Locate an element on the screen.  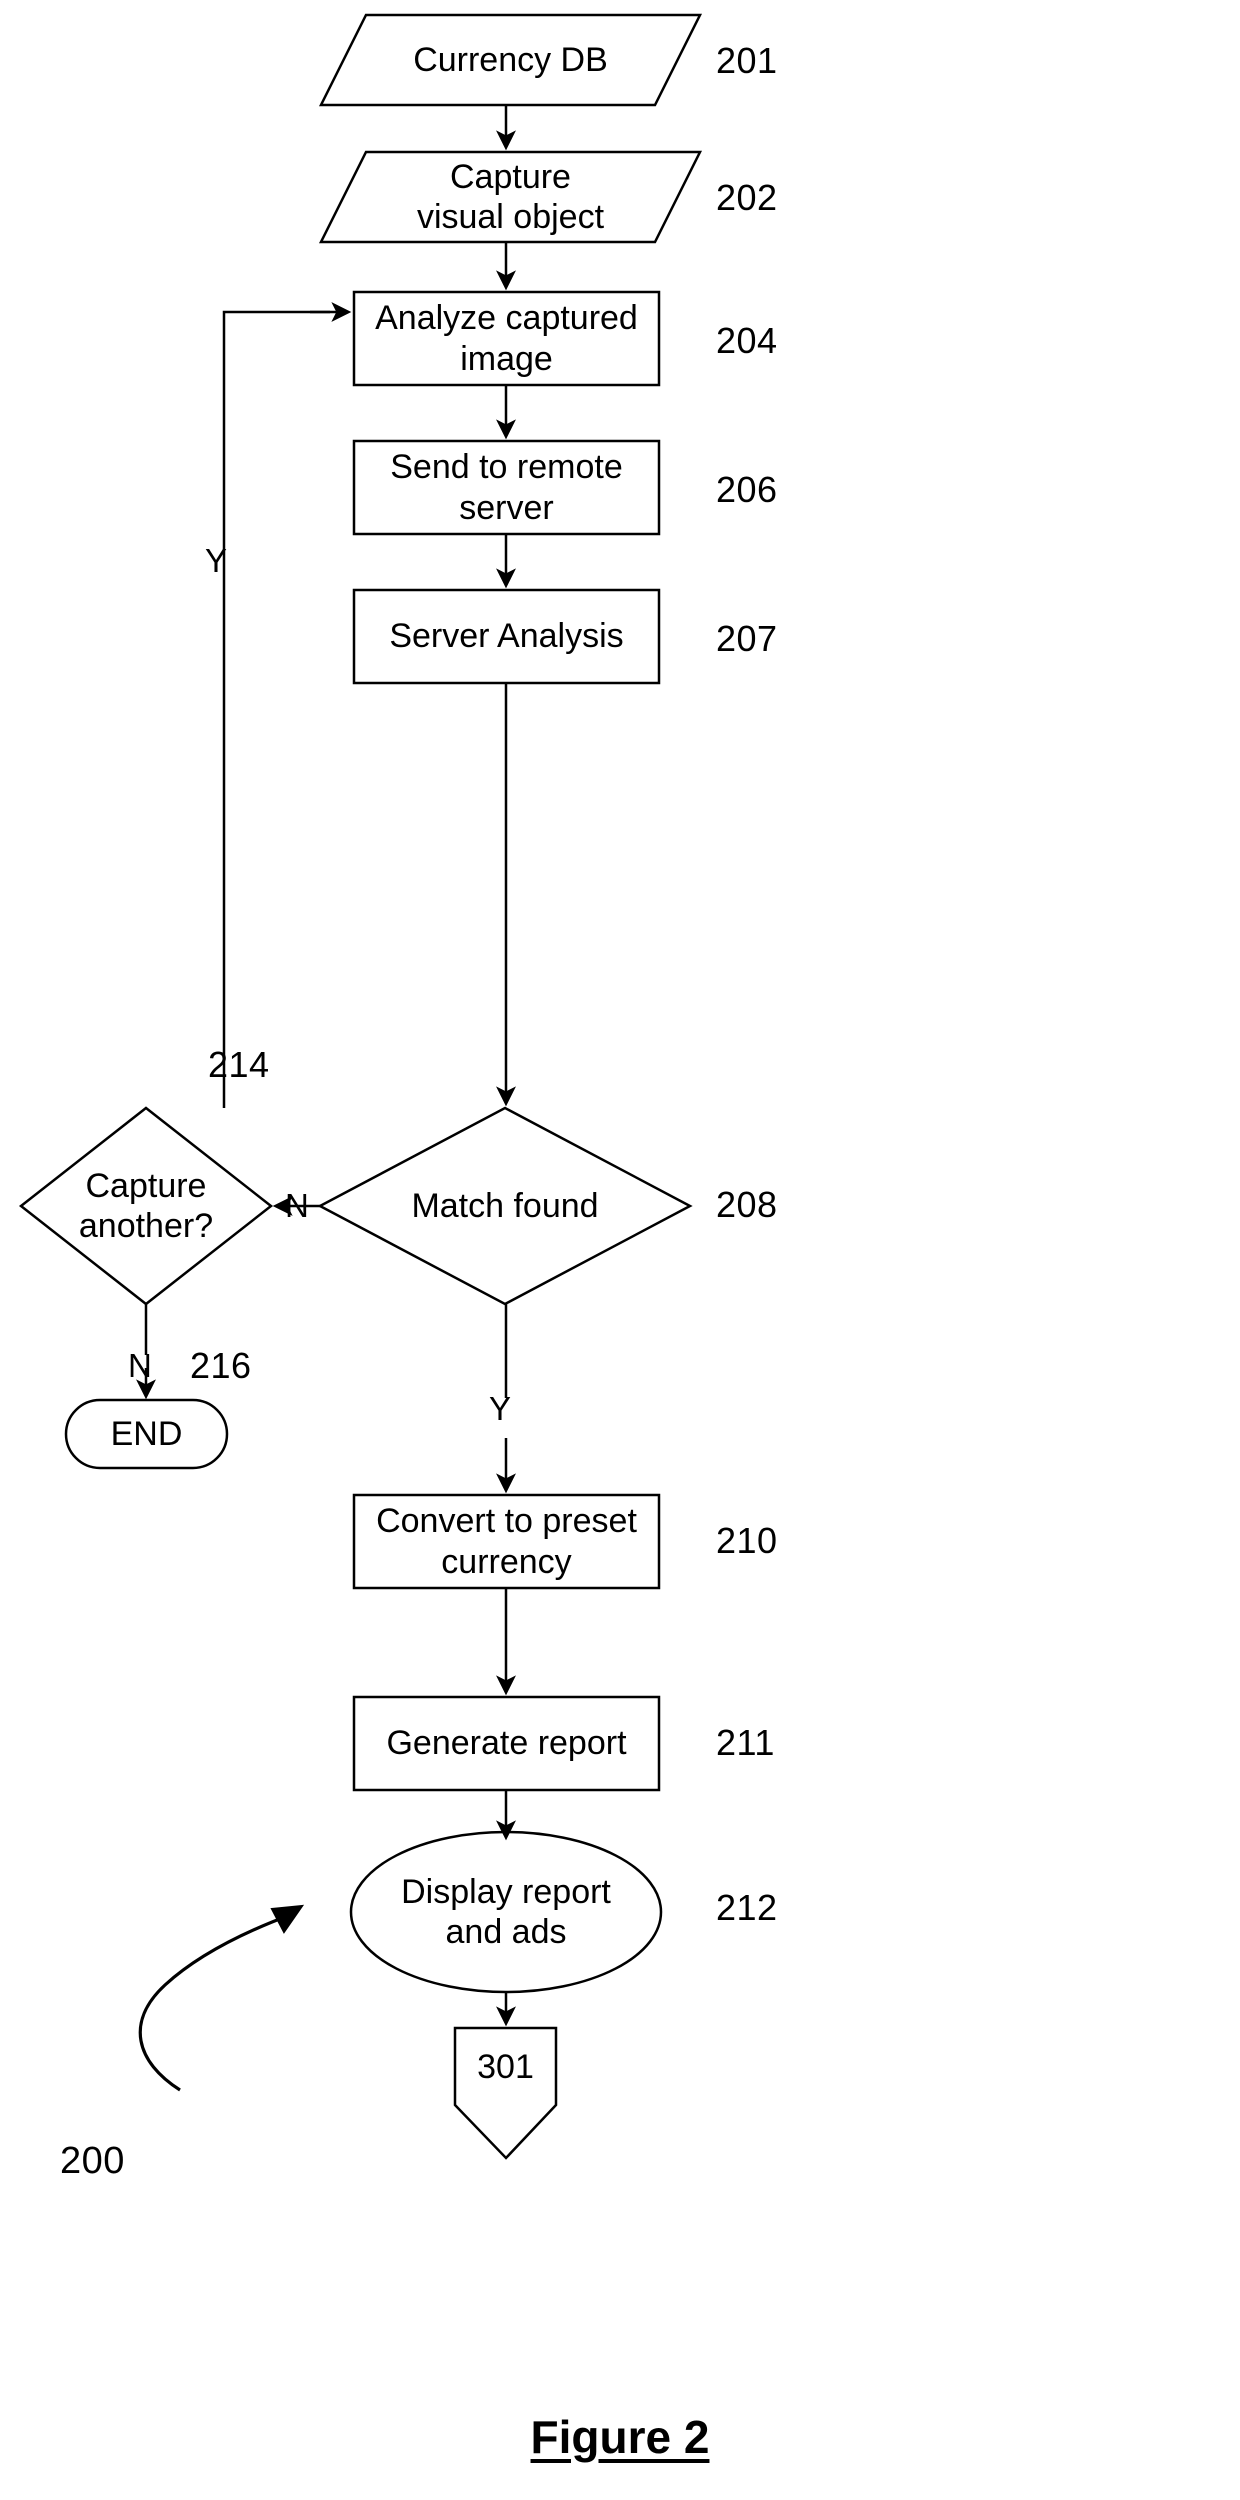
node-send-shape is located at coordinates (506, 487).